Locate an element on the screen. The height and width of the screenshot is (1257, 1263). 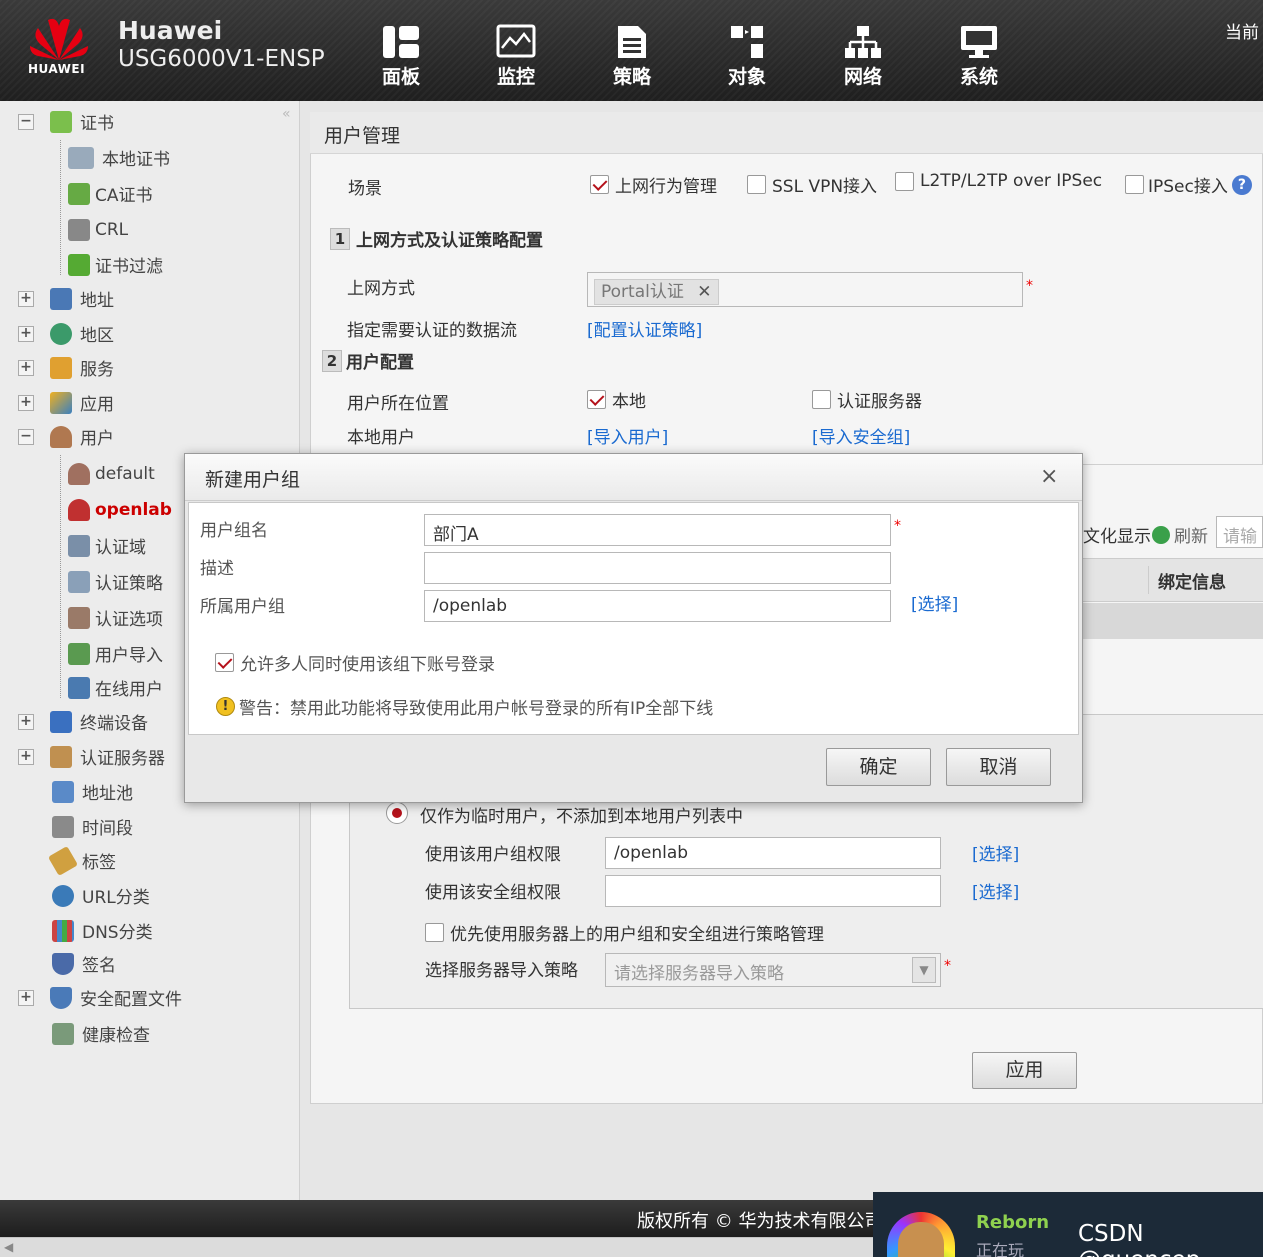
config-auth-policy-link: [配置认证策略] is located at coordinates (644, 328).